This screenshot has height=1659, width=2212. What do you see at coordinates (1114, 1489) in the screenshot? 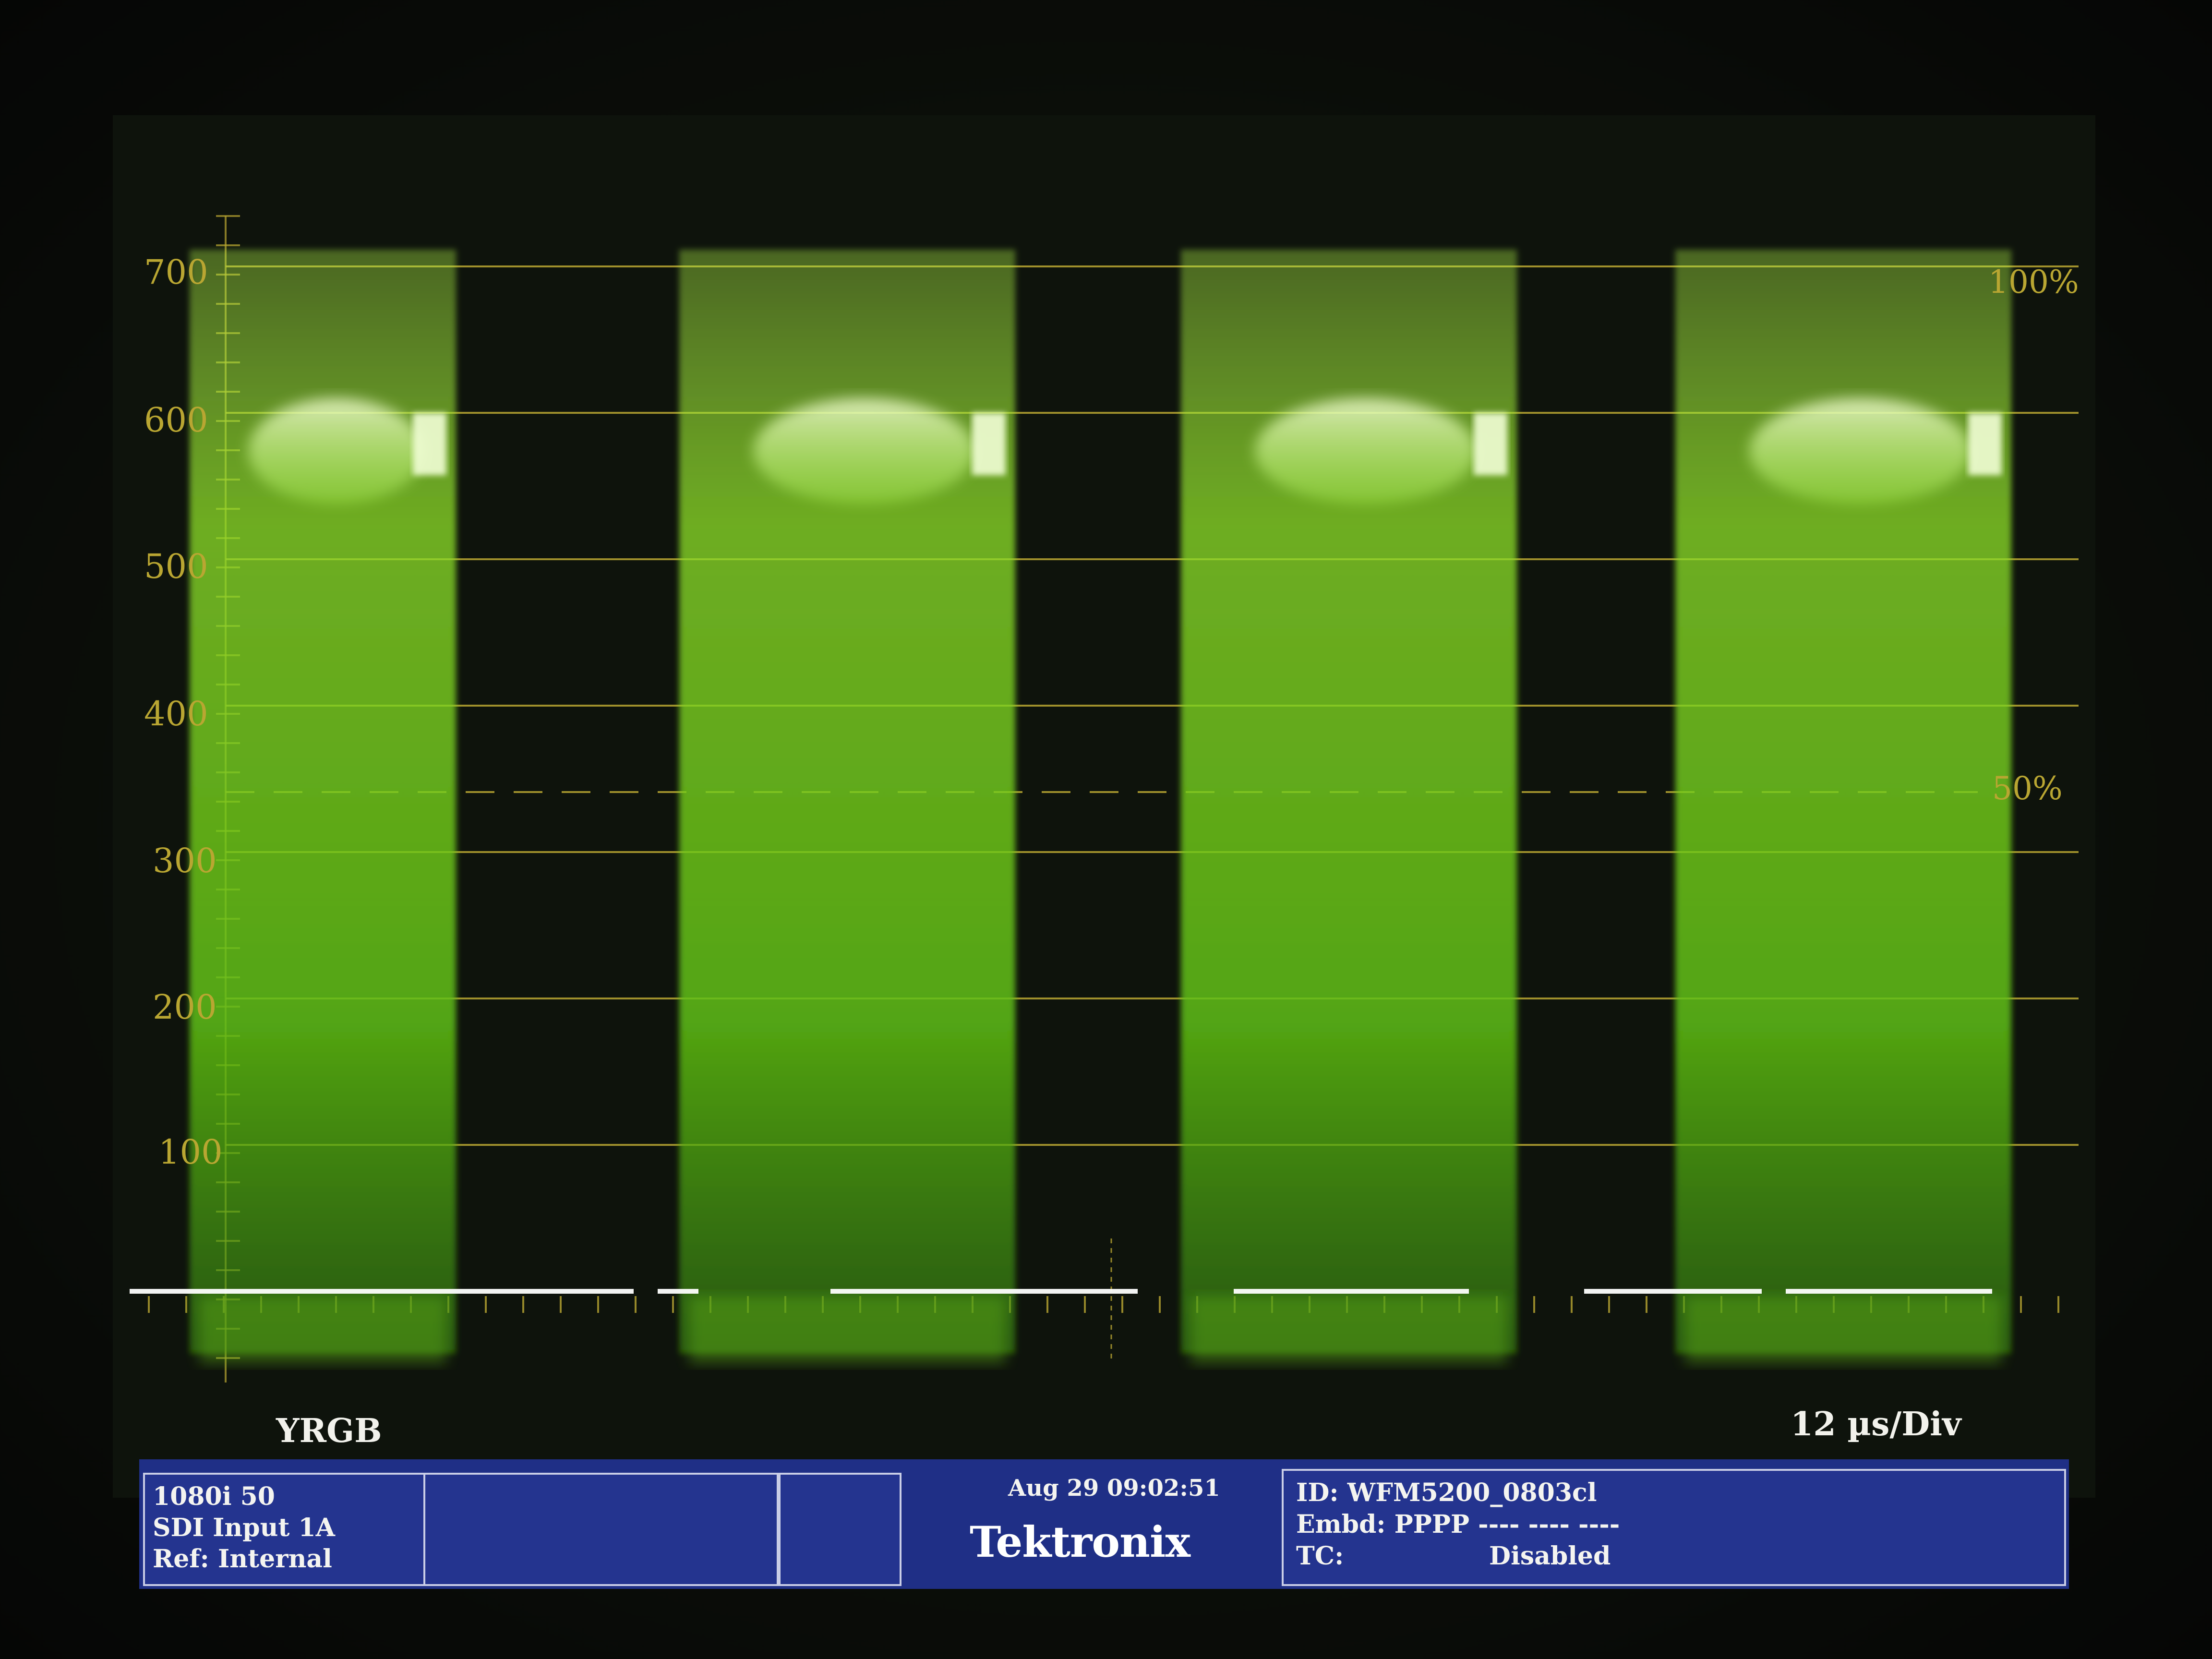
I see `datetime: Aug 29 09:02:51` at bounding box center [1114, 1489].